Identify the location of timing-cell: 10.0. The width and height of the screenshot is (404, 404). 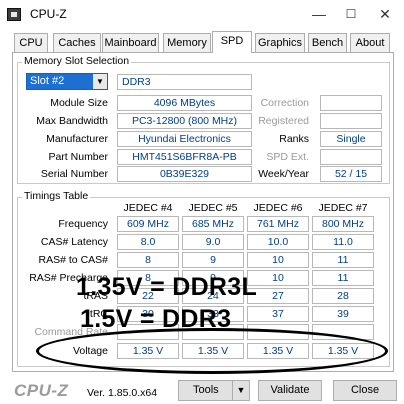
(278, 242).